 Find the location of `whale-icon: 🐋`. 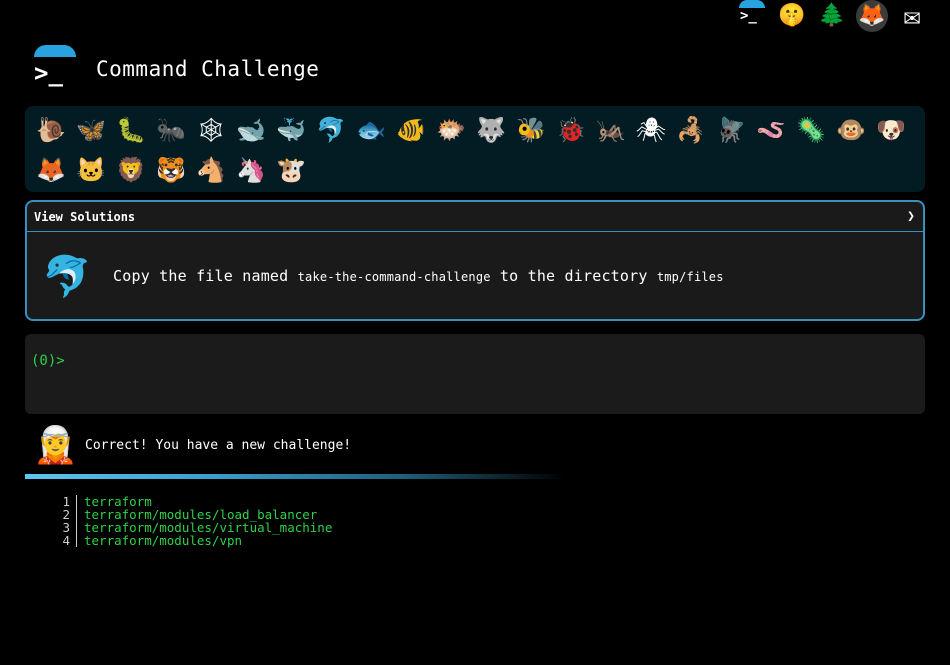

whale-icon: 🐋 is located at coordinates (251, 130).